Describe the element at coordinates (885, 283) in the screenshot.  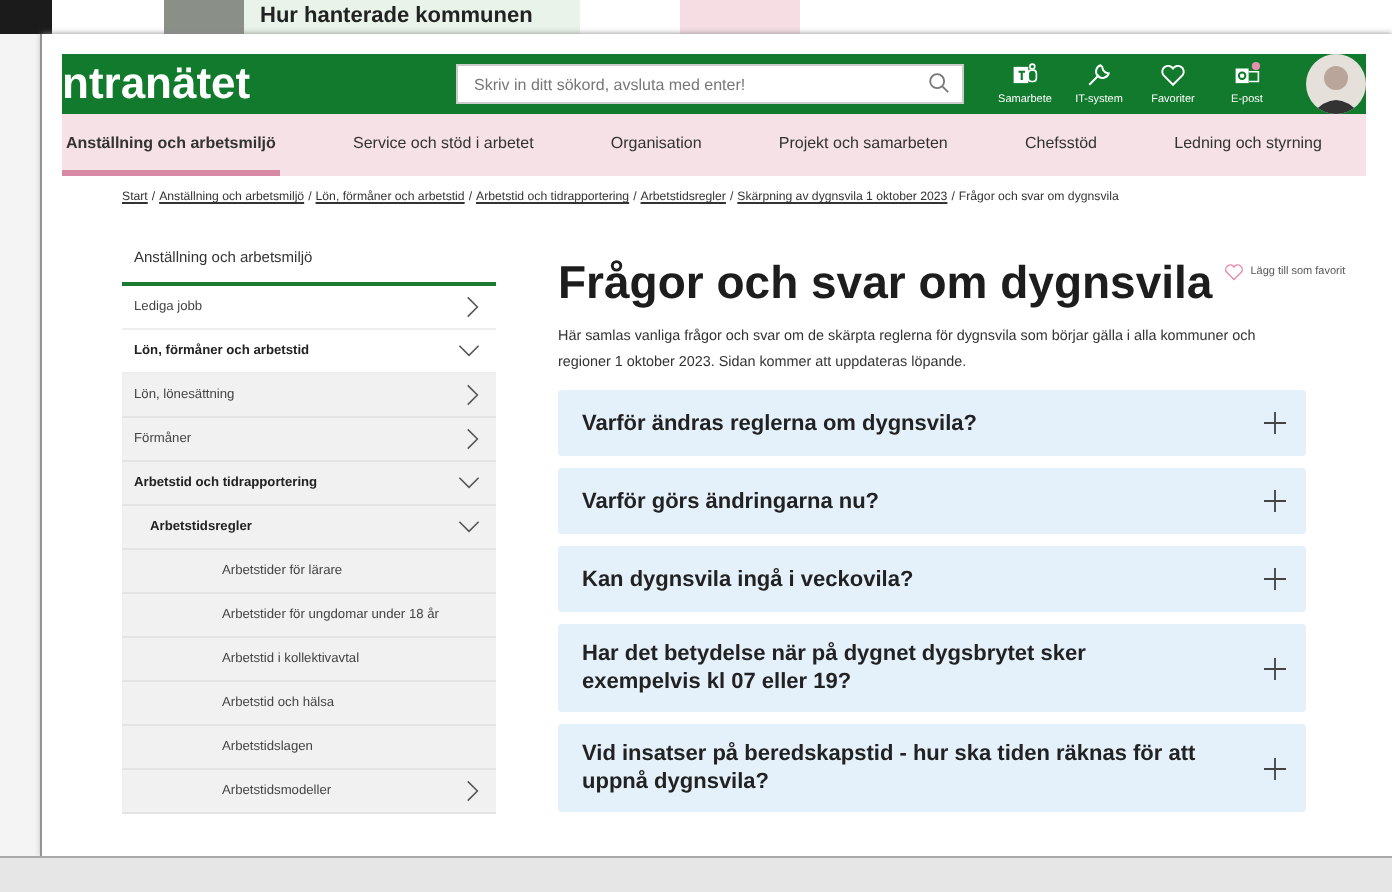
I see `page-title: Frågor och svar om dygnsvila` at that location.